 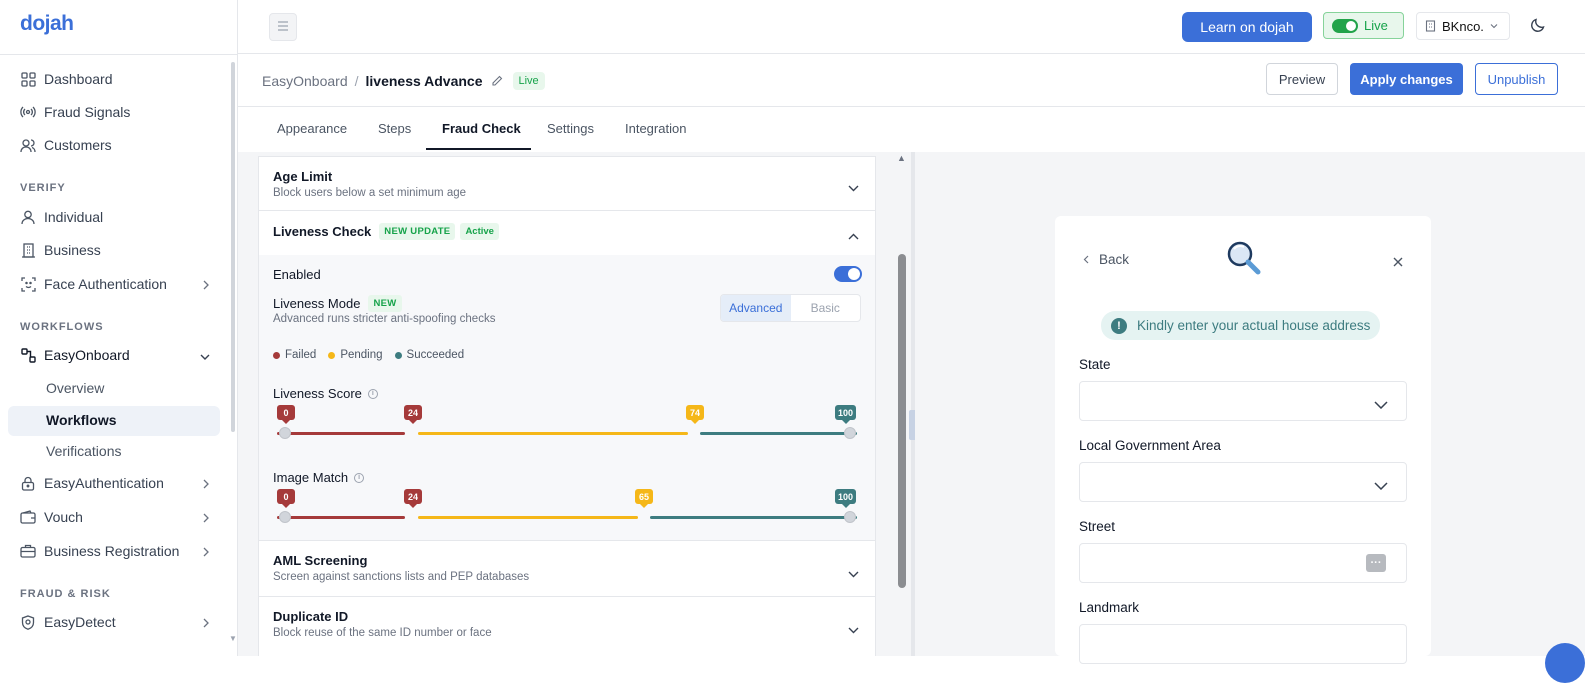 What do you see at coordinates (1243, 644) in the screenshot?
I see `landmark-input` at bounding box center [1243, 644].